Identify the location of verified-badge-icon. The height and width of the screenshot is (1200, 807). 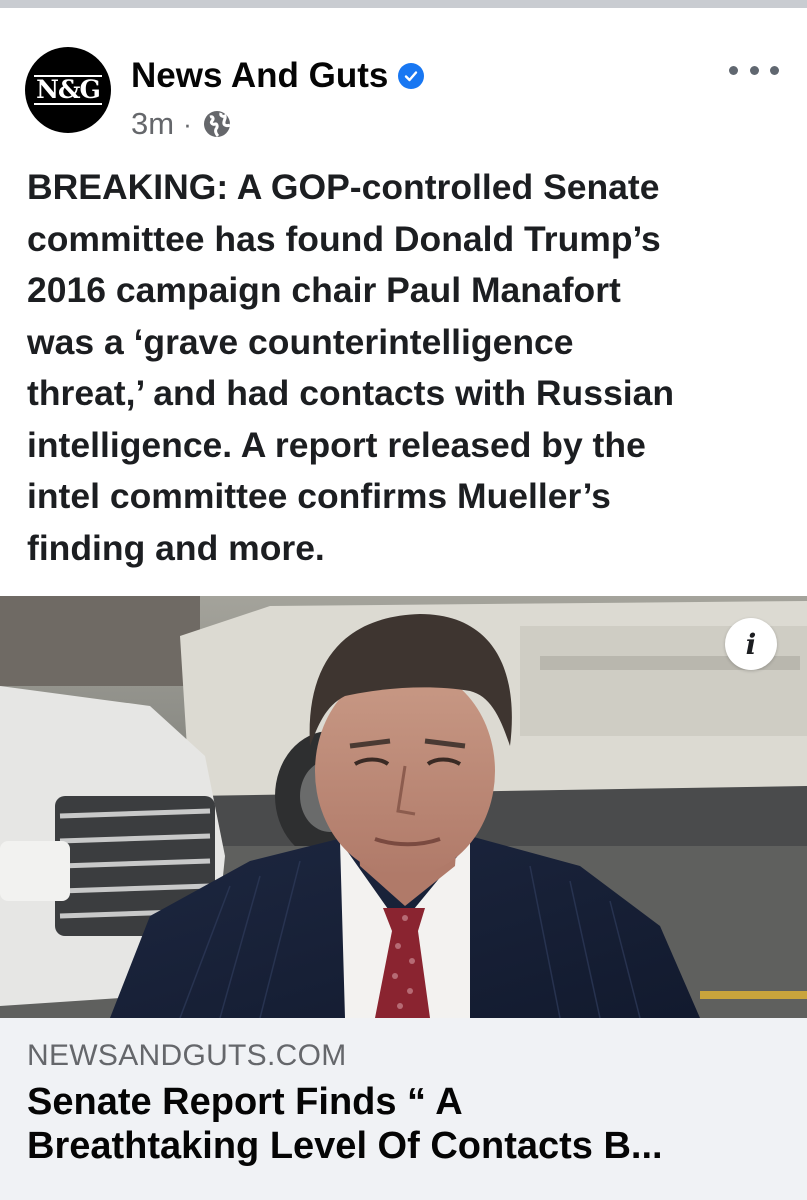
(411, 76).